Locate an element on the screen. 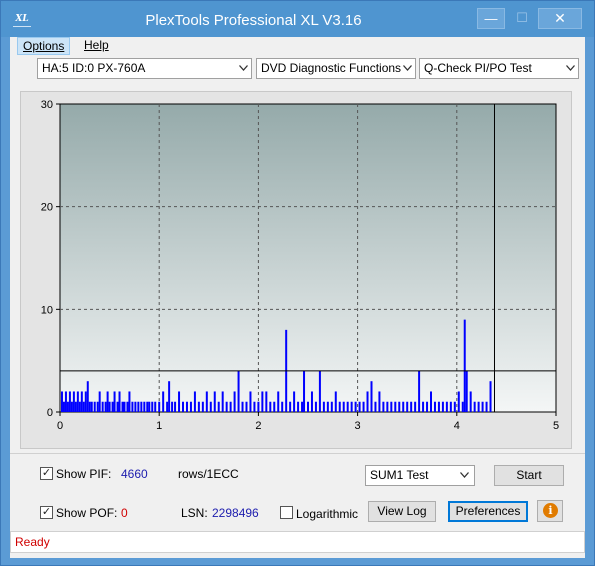 The width and height of the screenshot is (595, 566). menu-options-label: Options is located at coordinates (44, 46).